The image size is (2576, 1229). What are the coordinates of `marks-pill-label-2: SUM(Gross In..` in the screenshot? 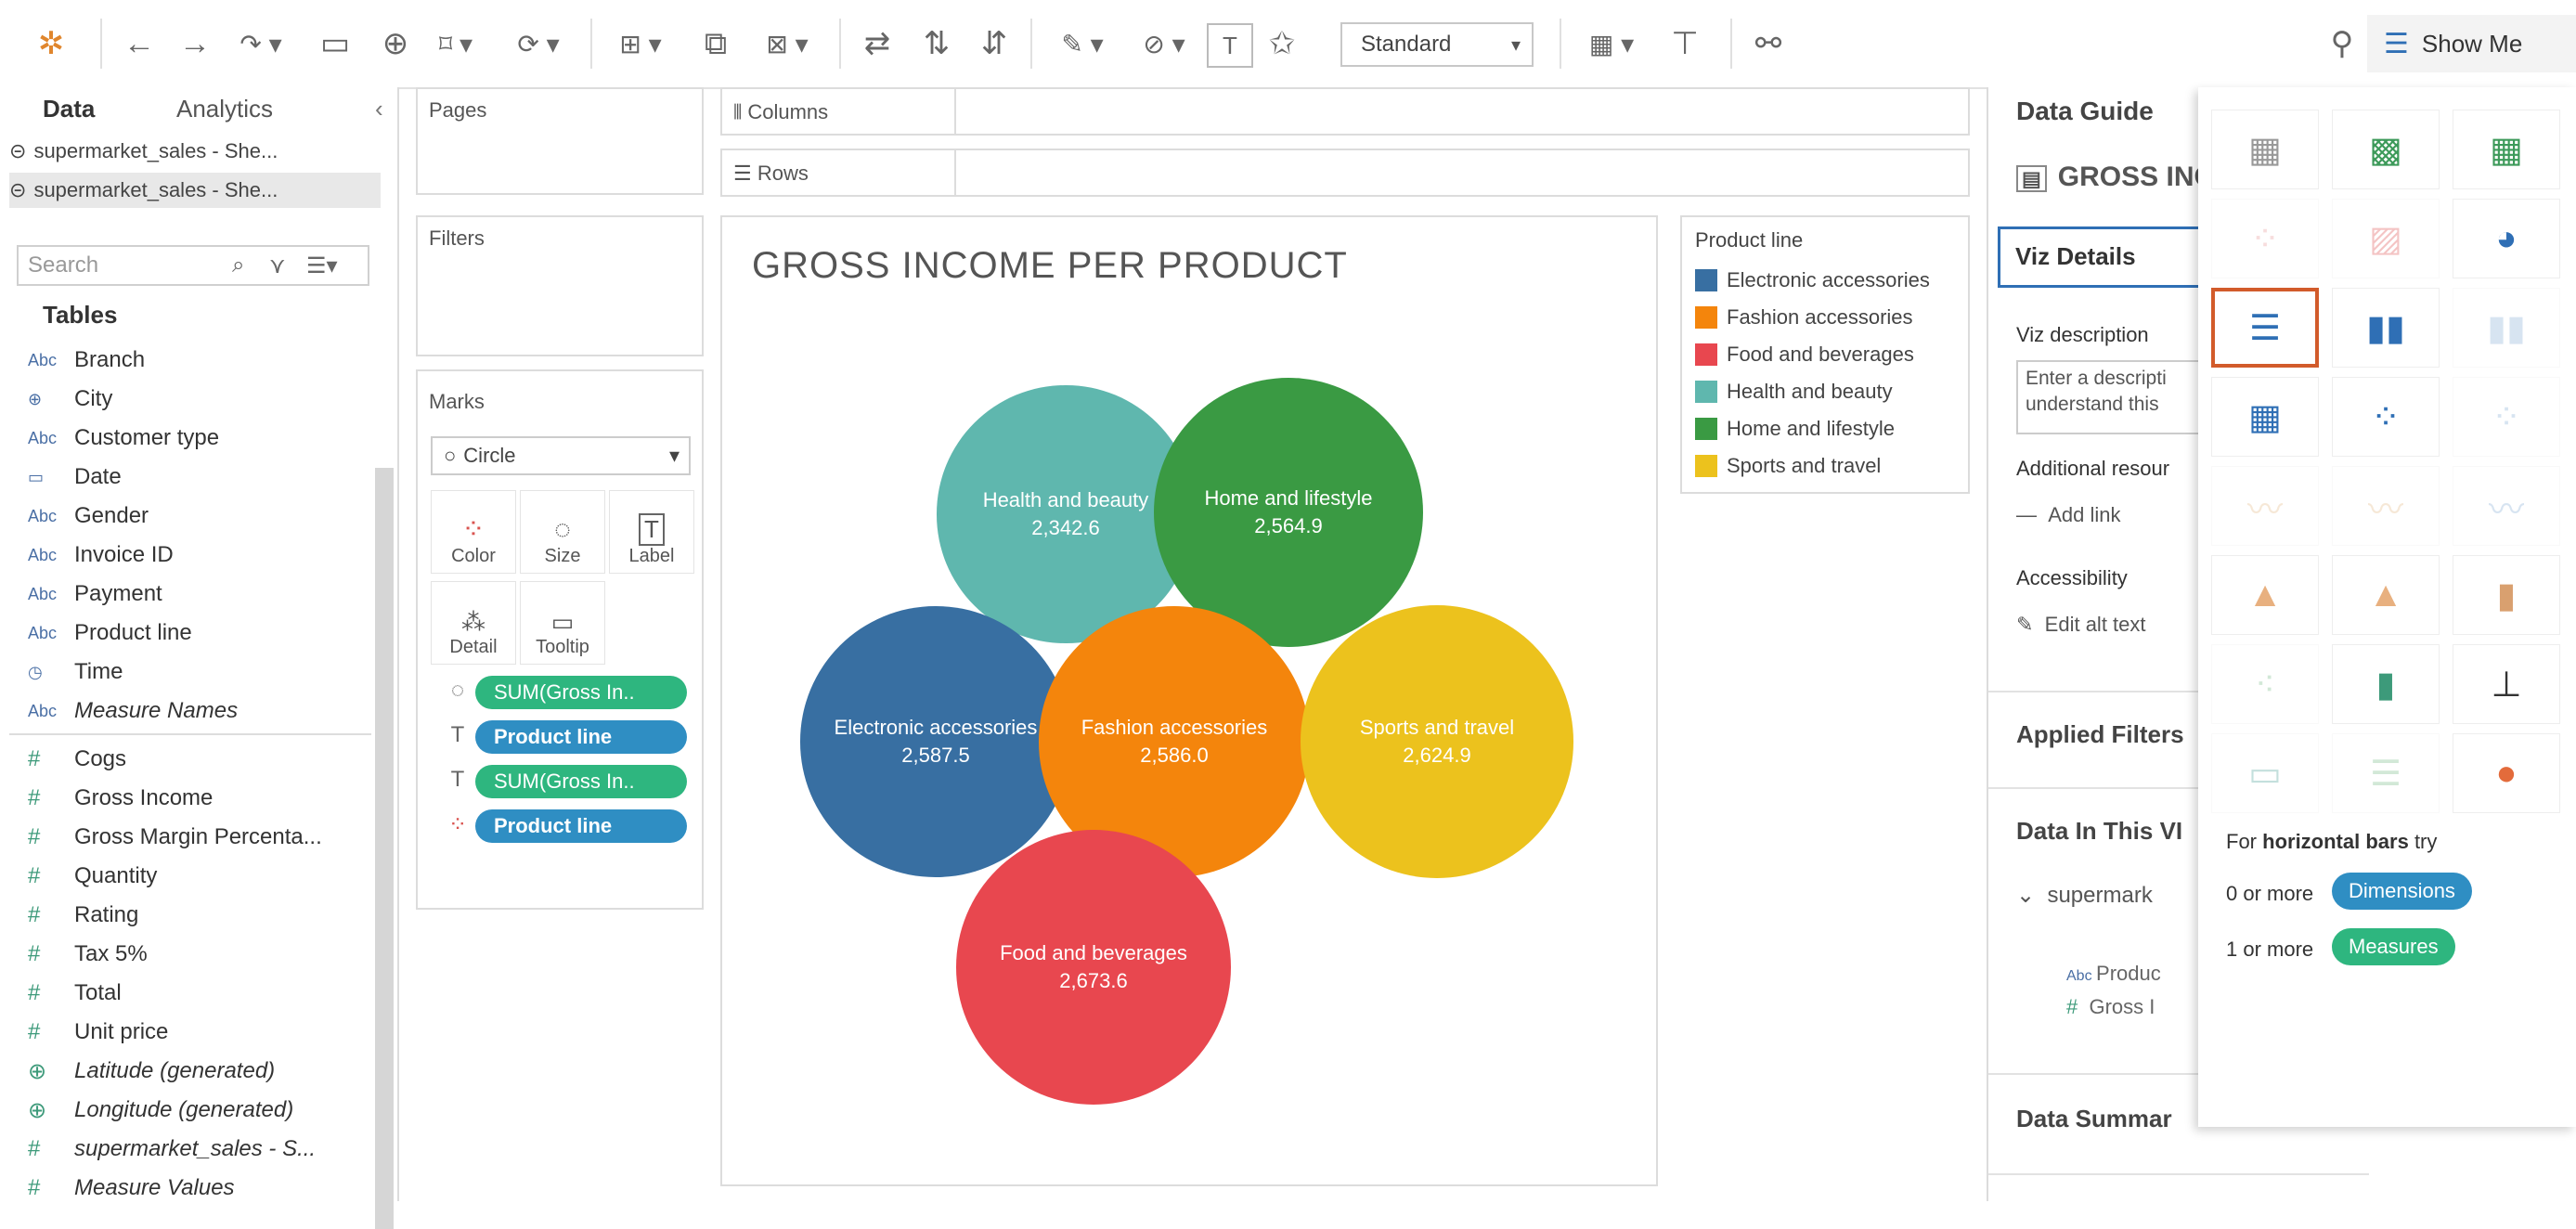 It's located at (581, 781).